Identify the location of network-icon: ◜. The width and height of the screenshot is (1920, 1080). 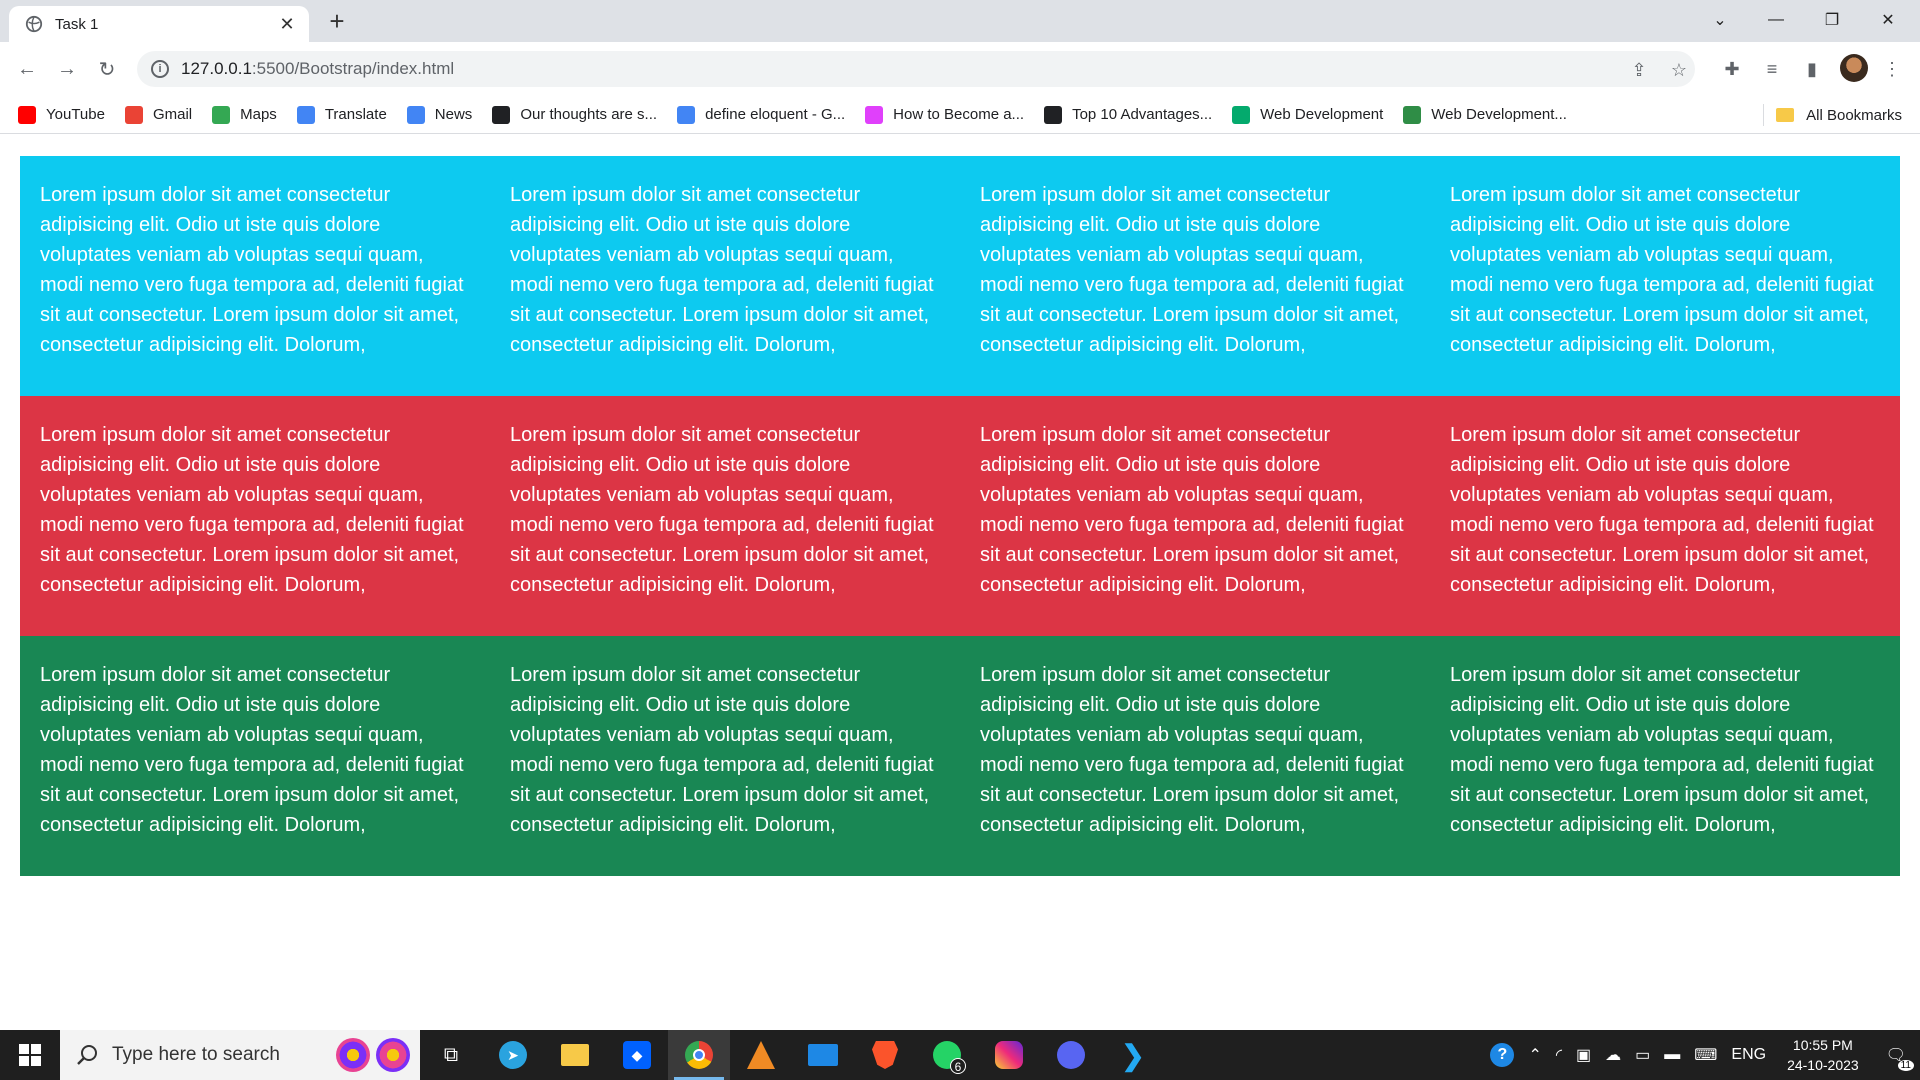
(1559, 1055).